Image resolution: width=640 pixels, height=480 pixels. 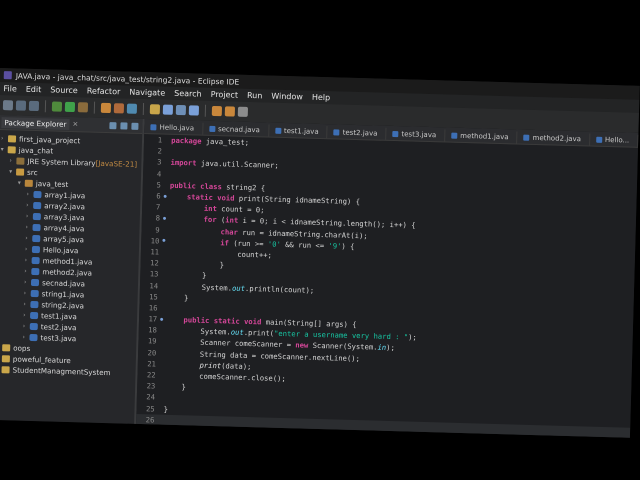 What do you see at coordinates (75, 124) in the screenshot?
I see `close-icon: ×` at bounding box center [75, 124].